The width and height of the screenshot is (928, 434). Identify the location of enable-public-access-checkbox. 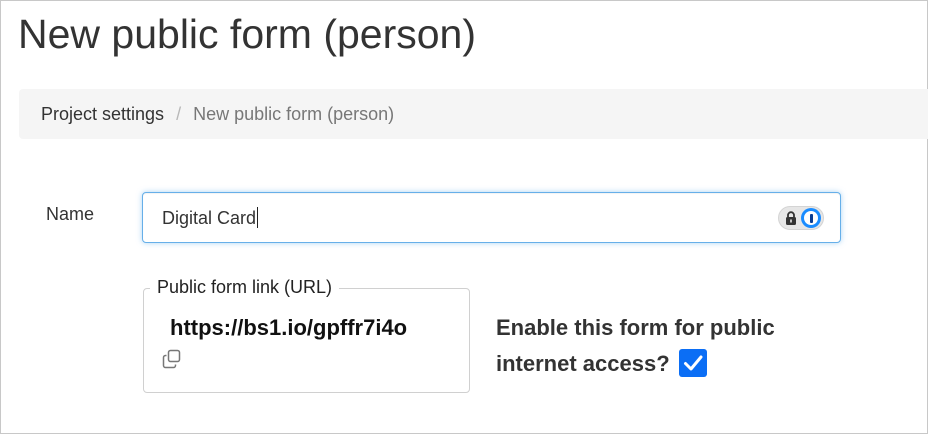
(692, 363).